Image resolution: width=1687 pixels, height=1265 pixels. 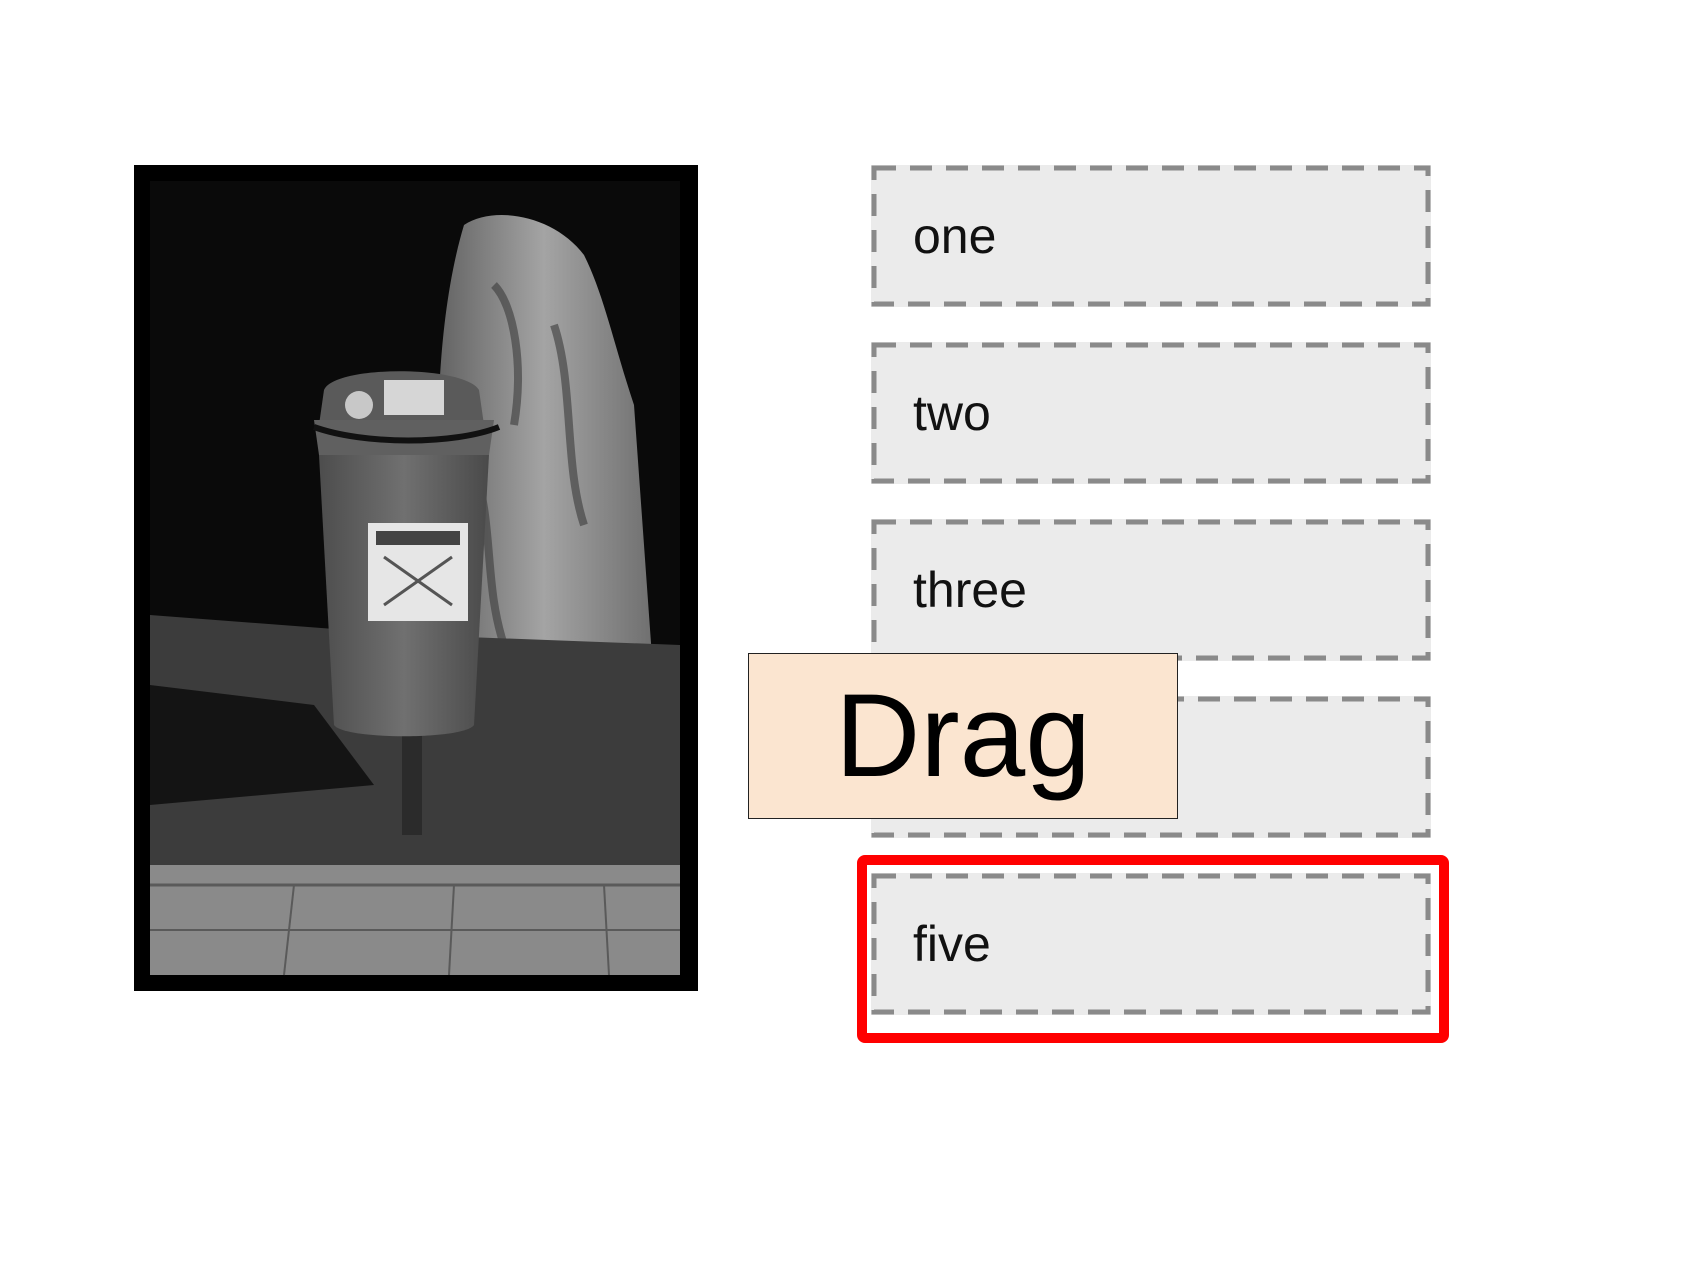 I want to click on dropzone-one: one, so click(x=1151, y=236).